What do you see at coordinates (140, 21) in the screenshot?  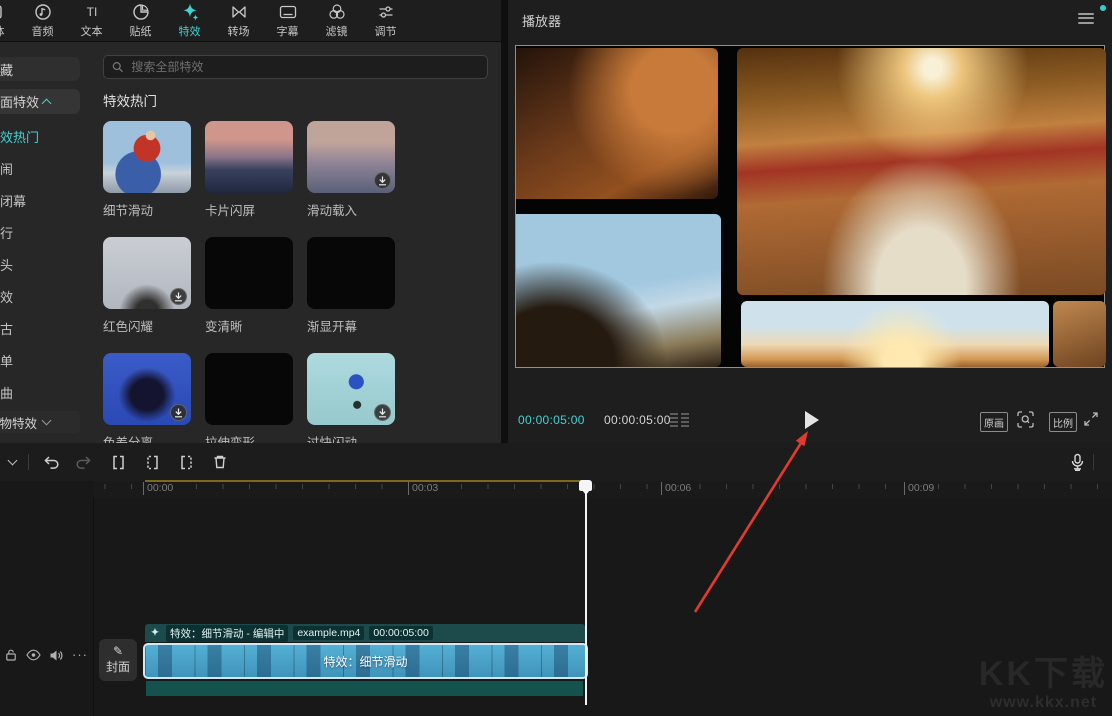 I see `tab-sticker: 贴纸` at bounding box center [140, 21].